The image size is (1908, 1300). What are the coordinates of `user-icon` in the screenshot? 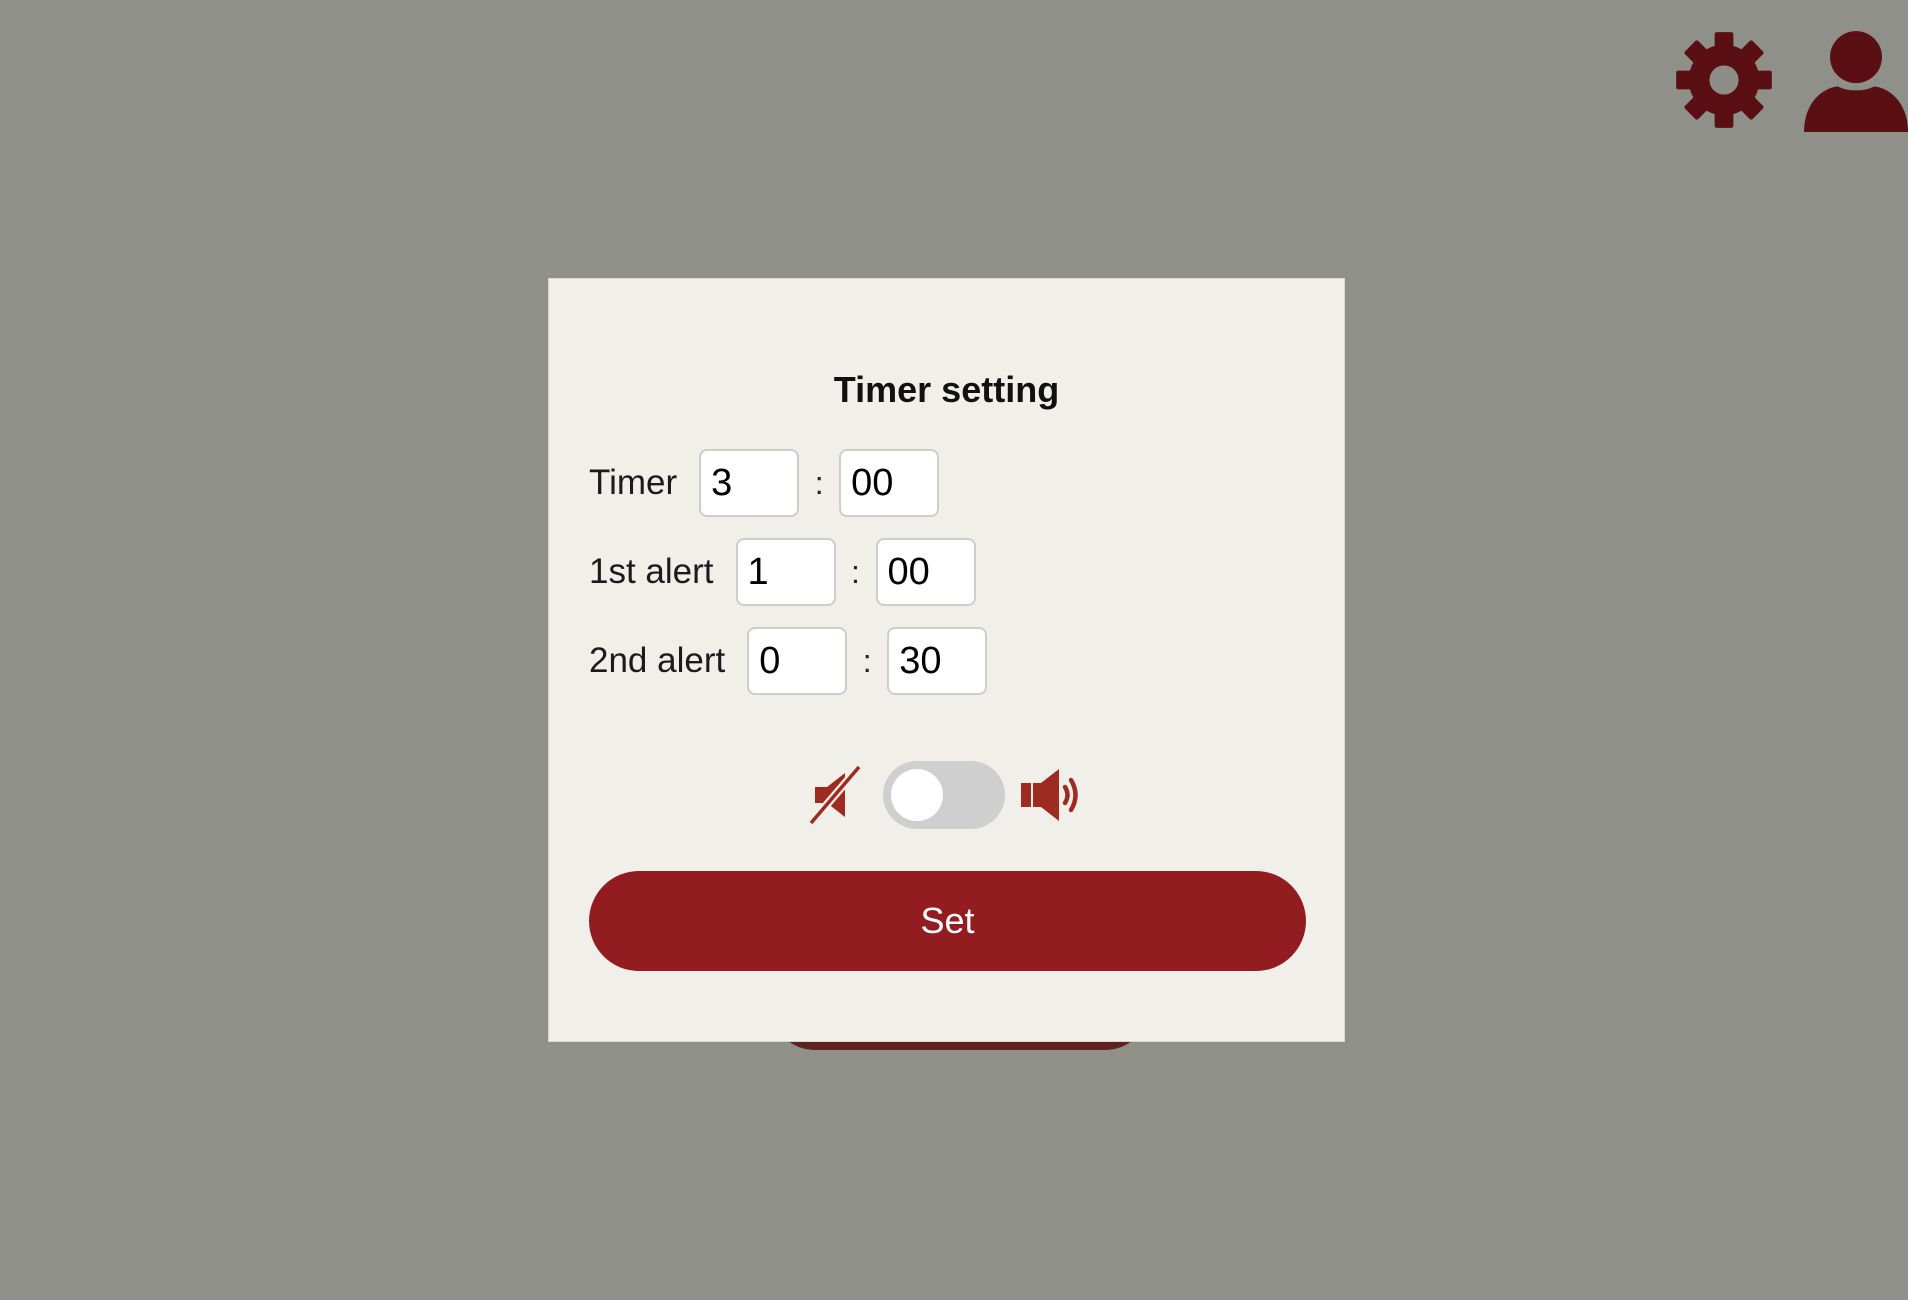 It's located at (1856, 80).